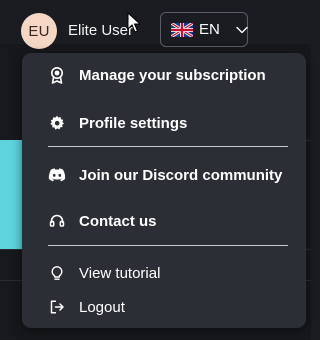  What do you see at coordinates (182, 29) in the screenshot?
I see `uk-flag-icon` at bounding box center [182, 29].